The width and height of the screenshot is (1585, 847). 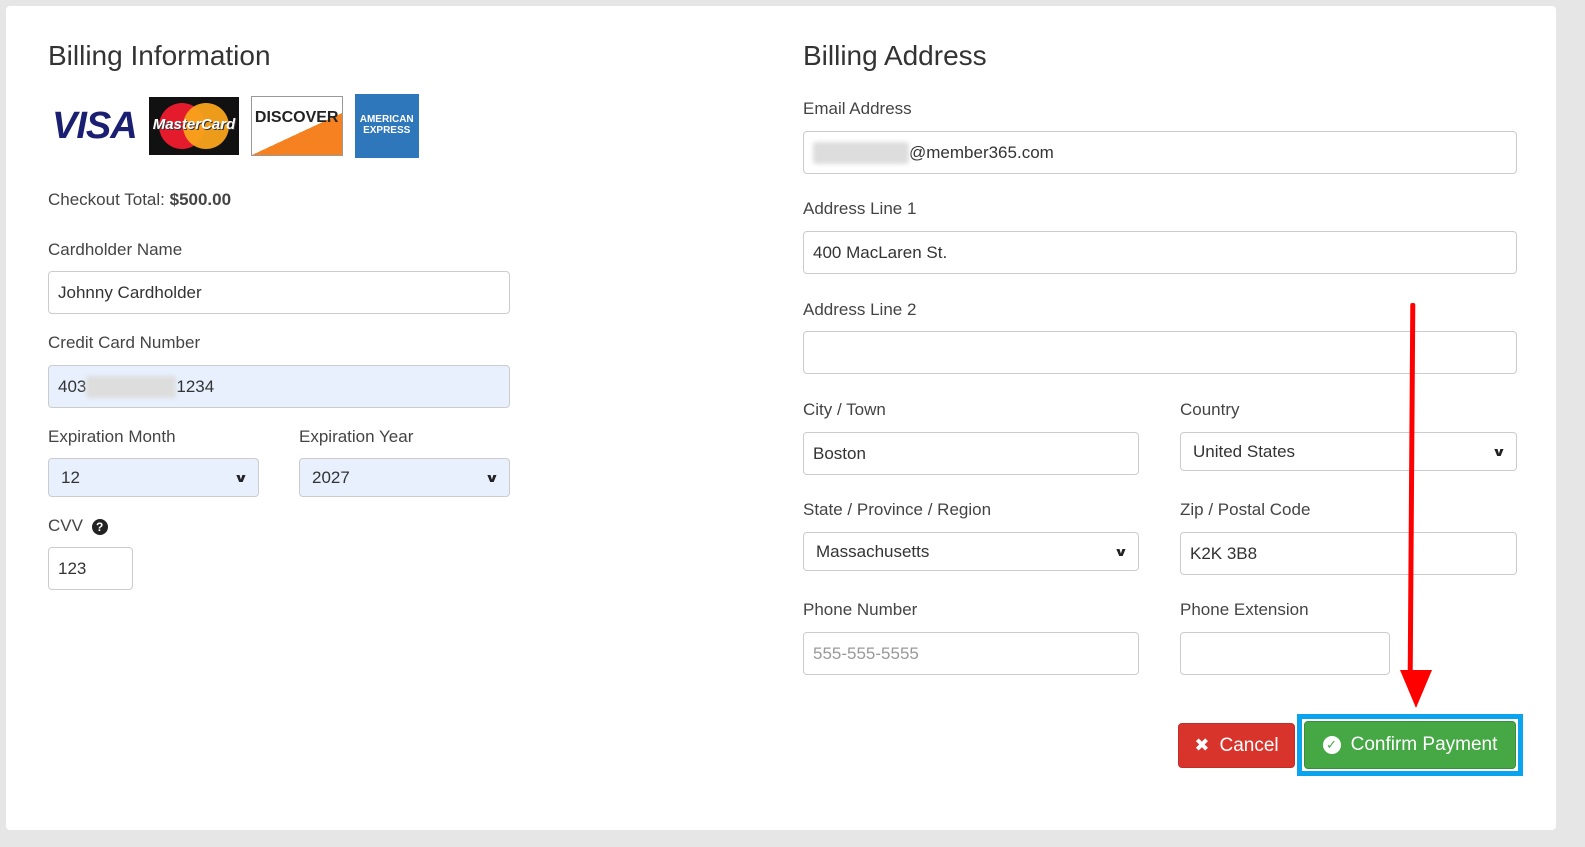 I want to click on ext-label: Phone Extension, so click(x=1244, y=609).